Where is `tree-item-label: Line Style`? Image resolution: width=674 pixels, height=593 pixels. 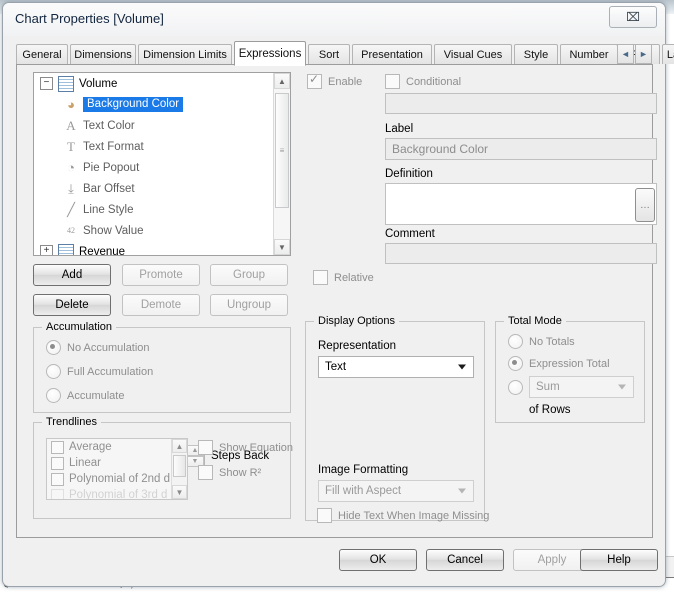
tree-item-label: Line Style is located at coordinates (108, 209).